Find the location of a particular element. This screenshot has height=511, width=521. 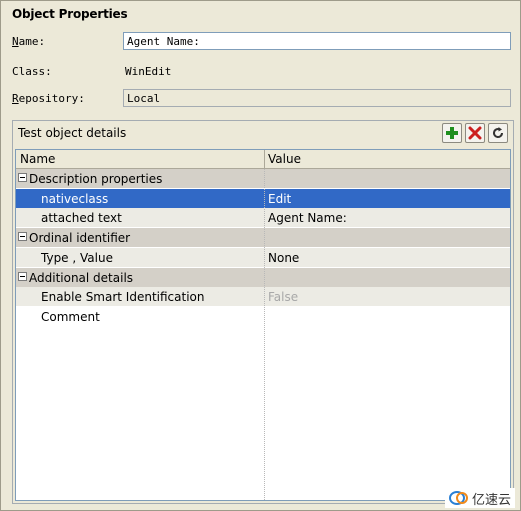

class-label: Class: is located at coordinates (32, 71).